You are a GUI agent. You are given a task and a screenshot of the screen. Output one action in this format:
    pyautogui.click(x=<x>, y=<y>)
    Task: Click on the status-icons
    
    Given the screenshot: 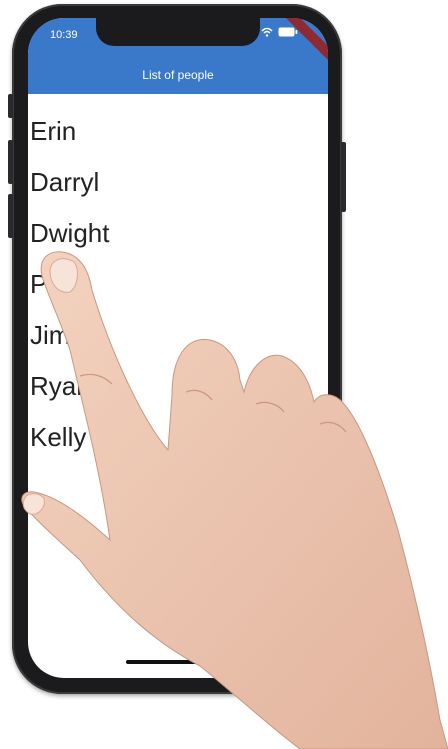 What is the action you would take?
    pyautogui.click(x=279, y=32)
    